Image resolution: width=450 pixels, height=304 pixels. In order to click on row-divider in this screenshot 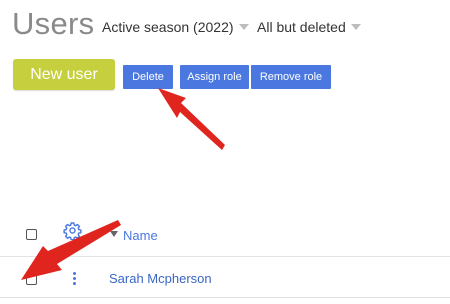, I will do `click(225, 297)`.